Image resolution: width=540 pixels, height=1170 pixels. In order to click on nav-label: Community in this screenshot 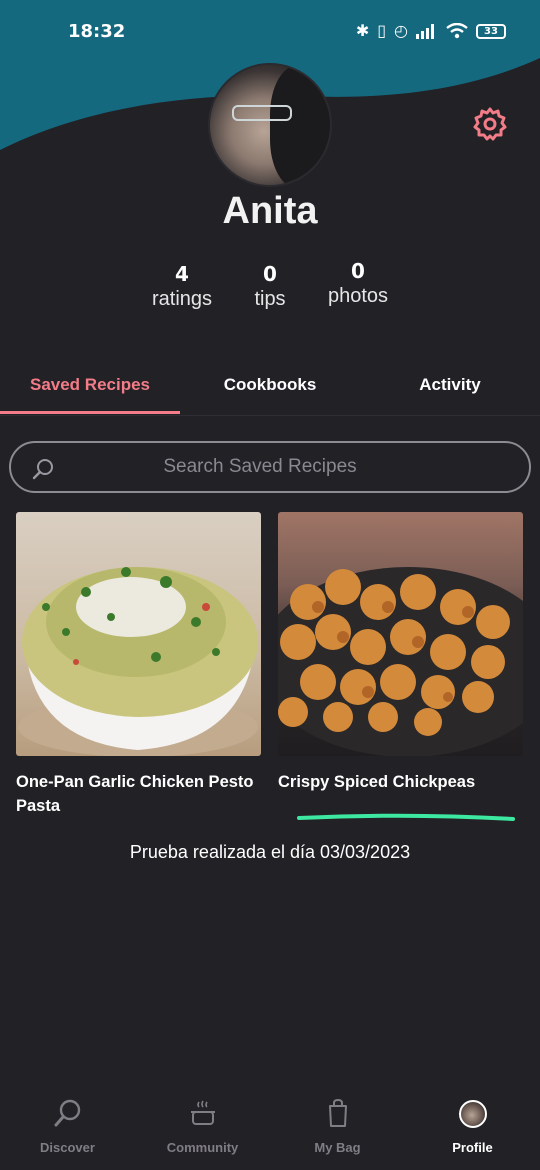, I will do `click(202, 1147)`.